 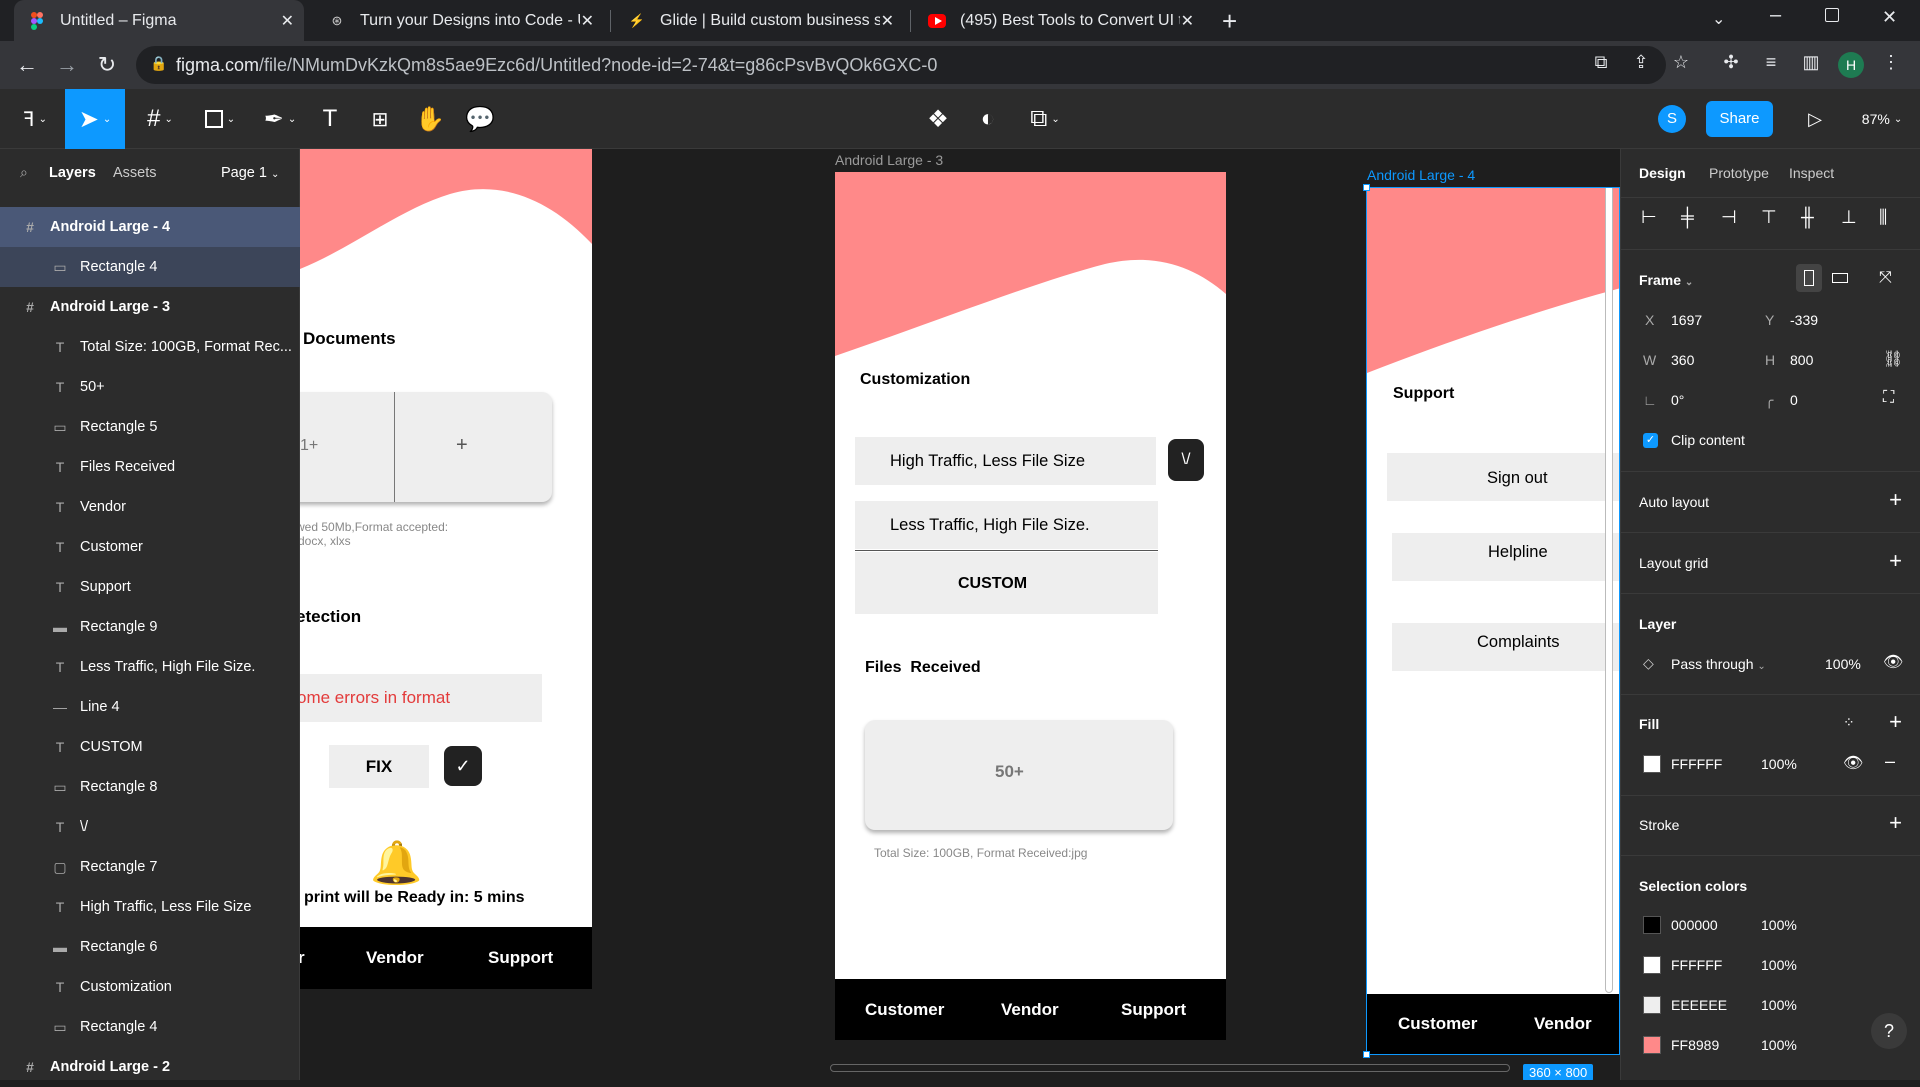 What do you see at coordinates (1682, 360) in the screenshot?
I see `w-field: 360` at bounding box center [1682, 360].